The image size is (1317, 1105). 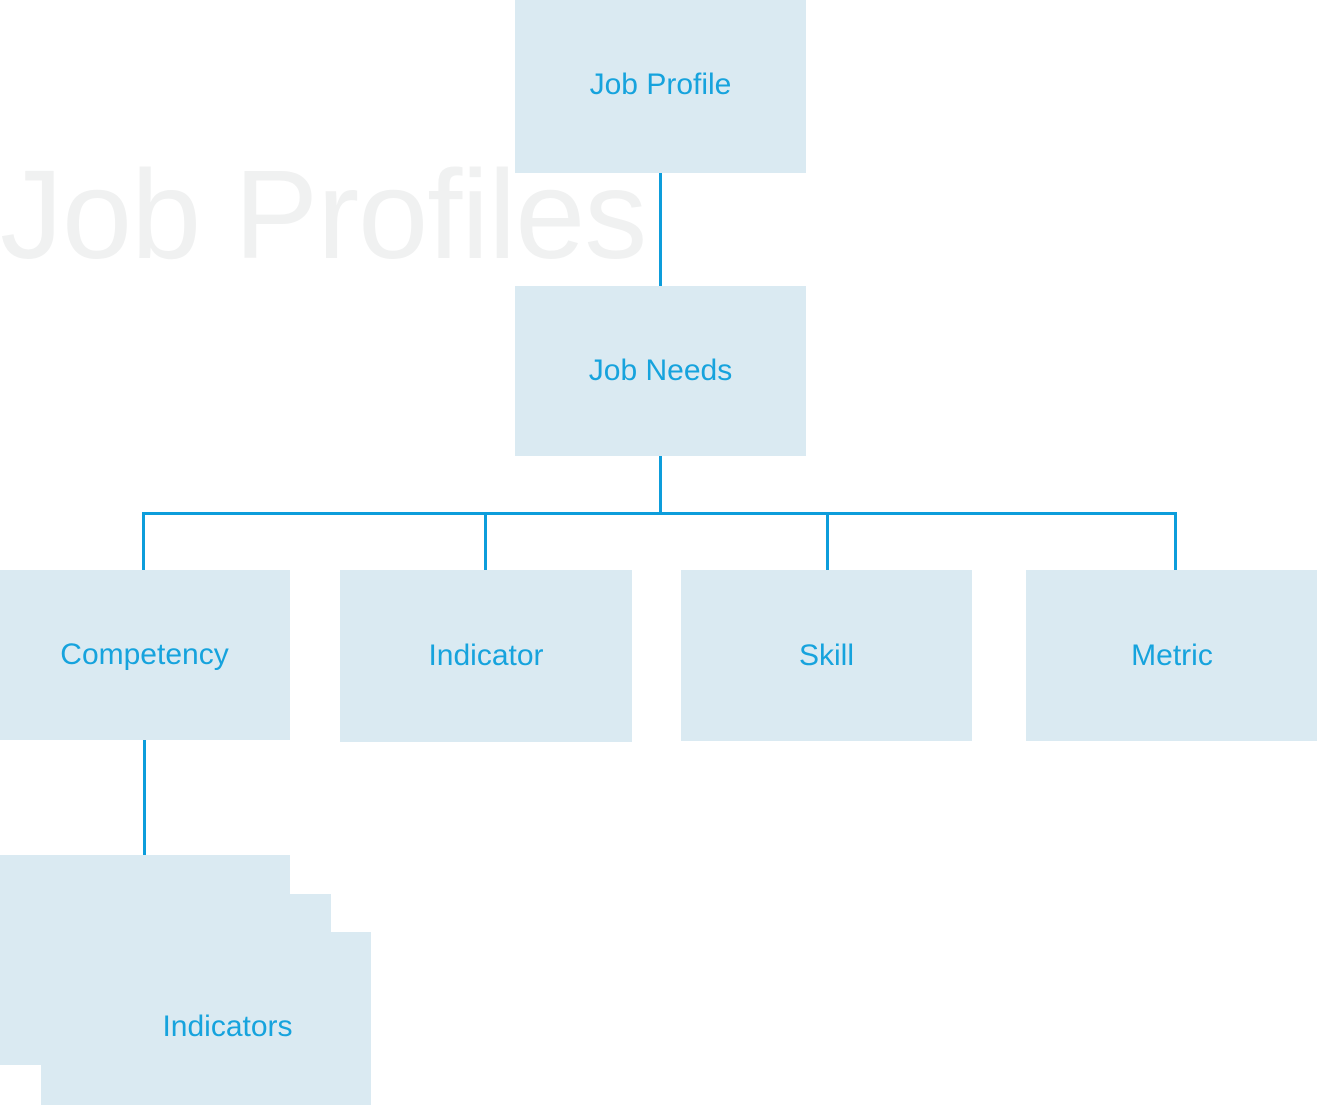 I want to click on connector-drop-competency, so click(x=143, y=541).